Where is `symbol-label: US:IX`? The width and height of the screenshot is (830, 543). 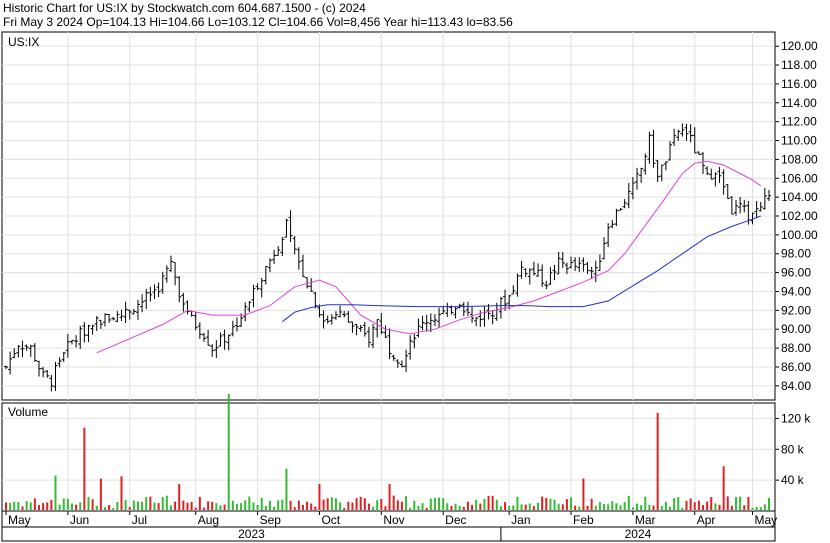
symbol-label: US:IX is located at coordinates (23, 42).